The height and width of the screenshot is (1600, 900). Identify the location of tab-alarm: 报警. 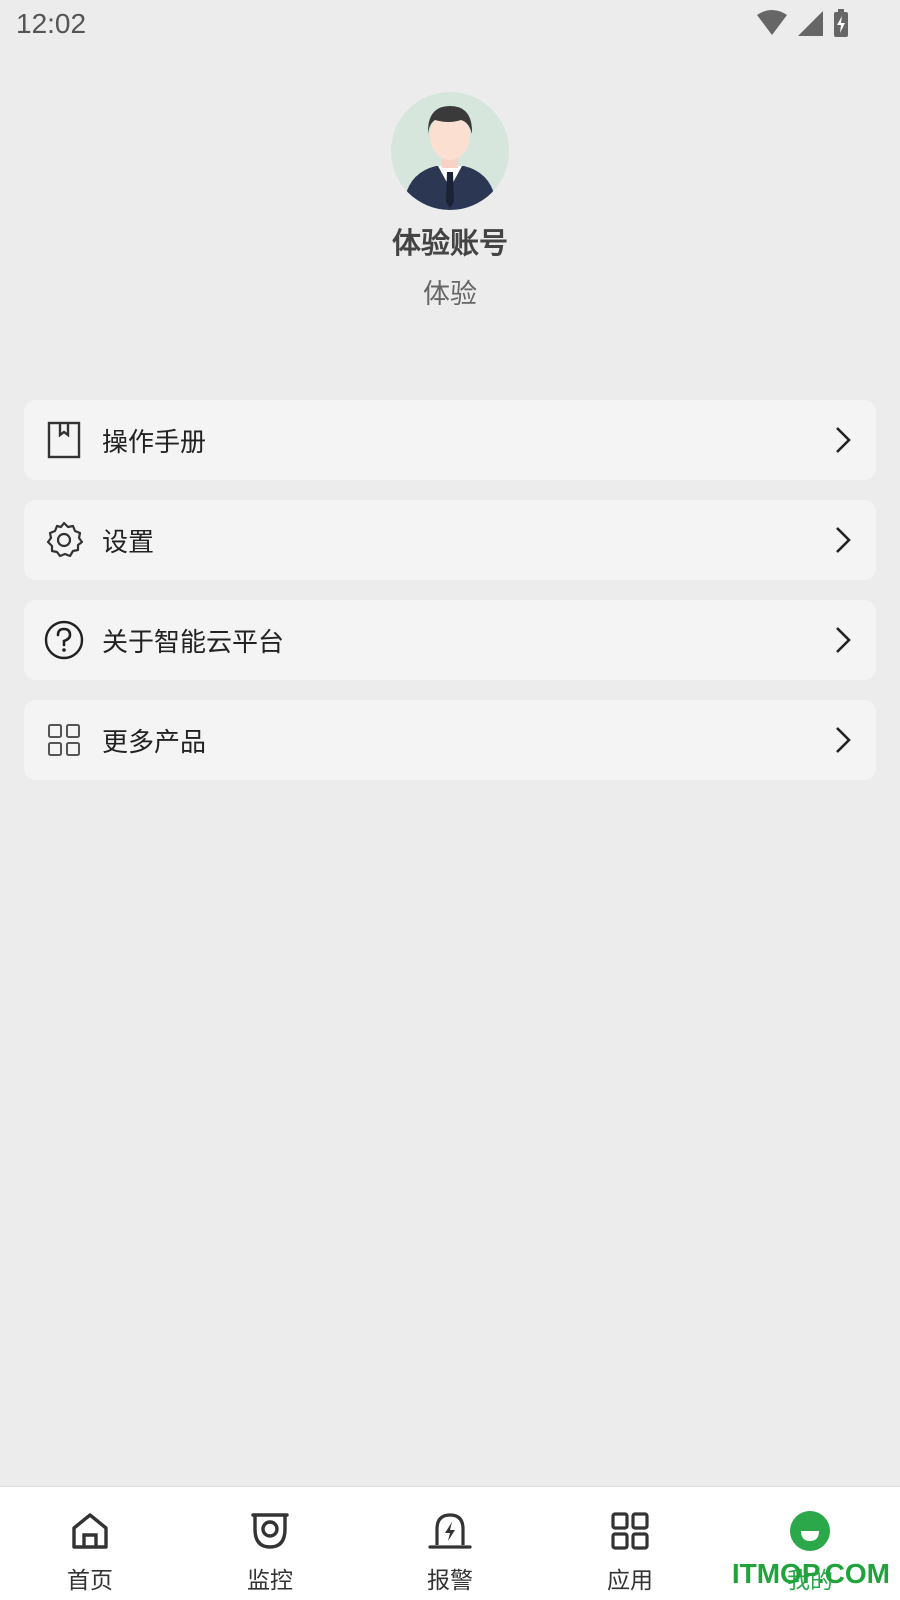
(450, 1543).